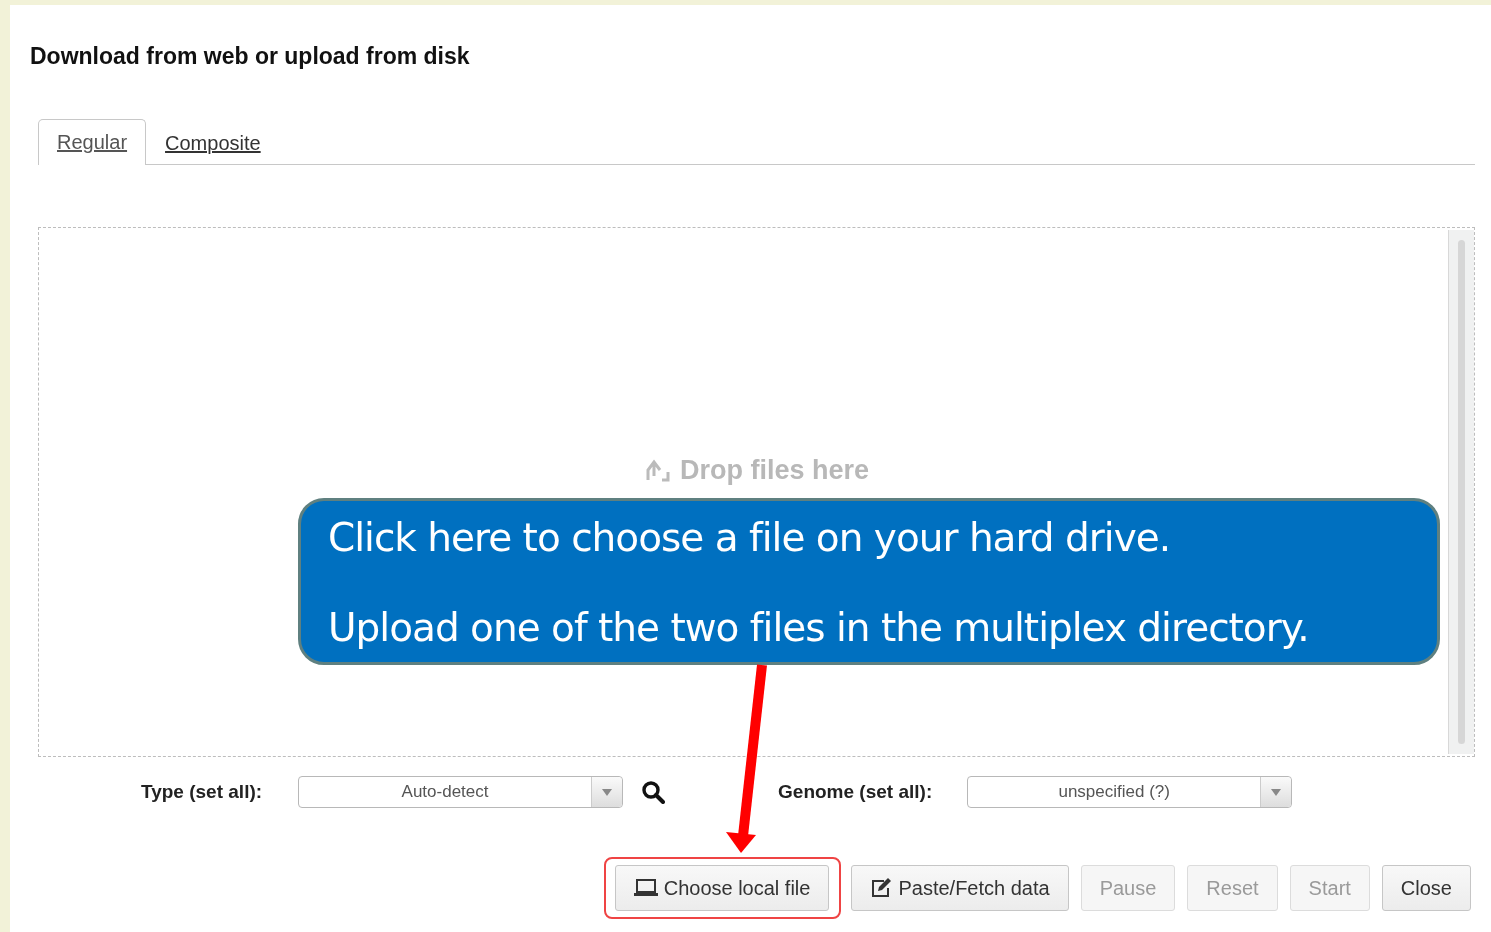  I want to click on scrollbar, so click(1461, 492).